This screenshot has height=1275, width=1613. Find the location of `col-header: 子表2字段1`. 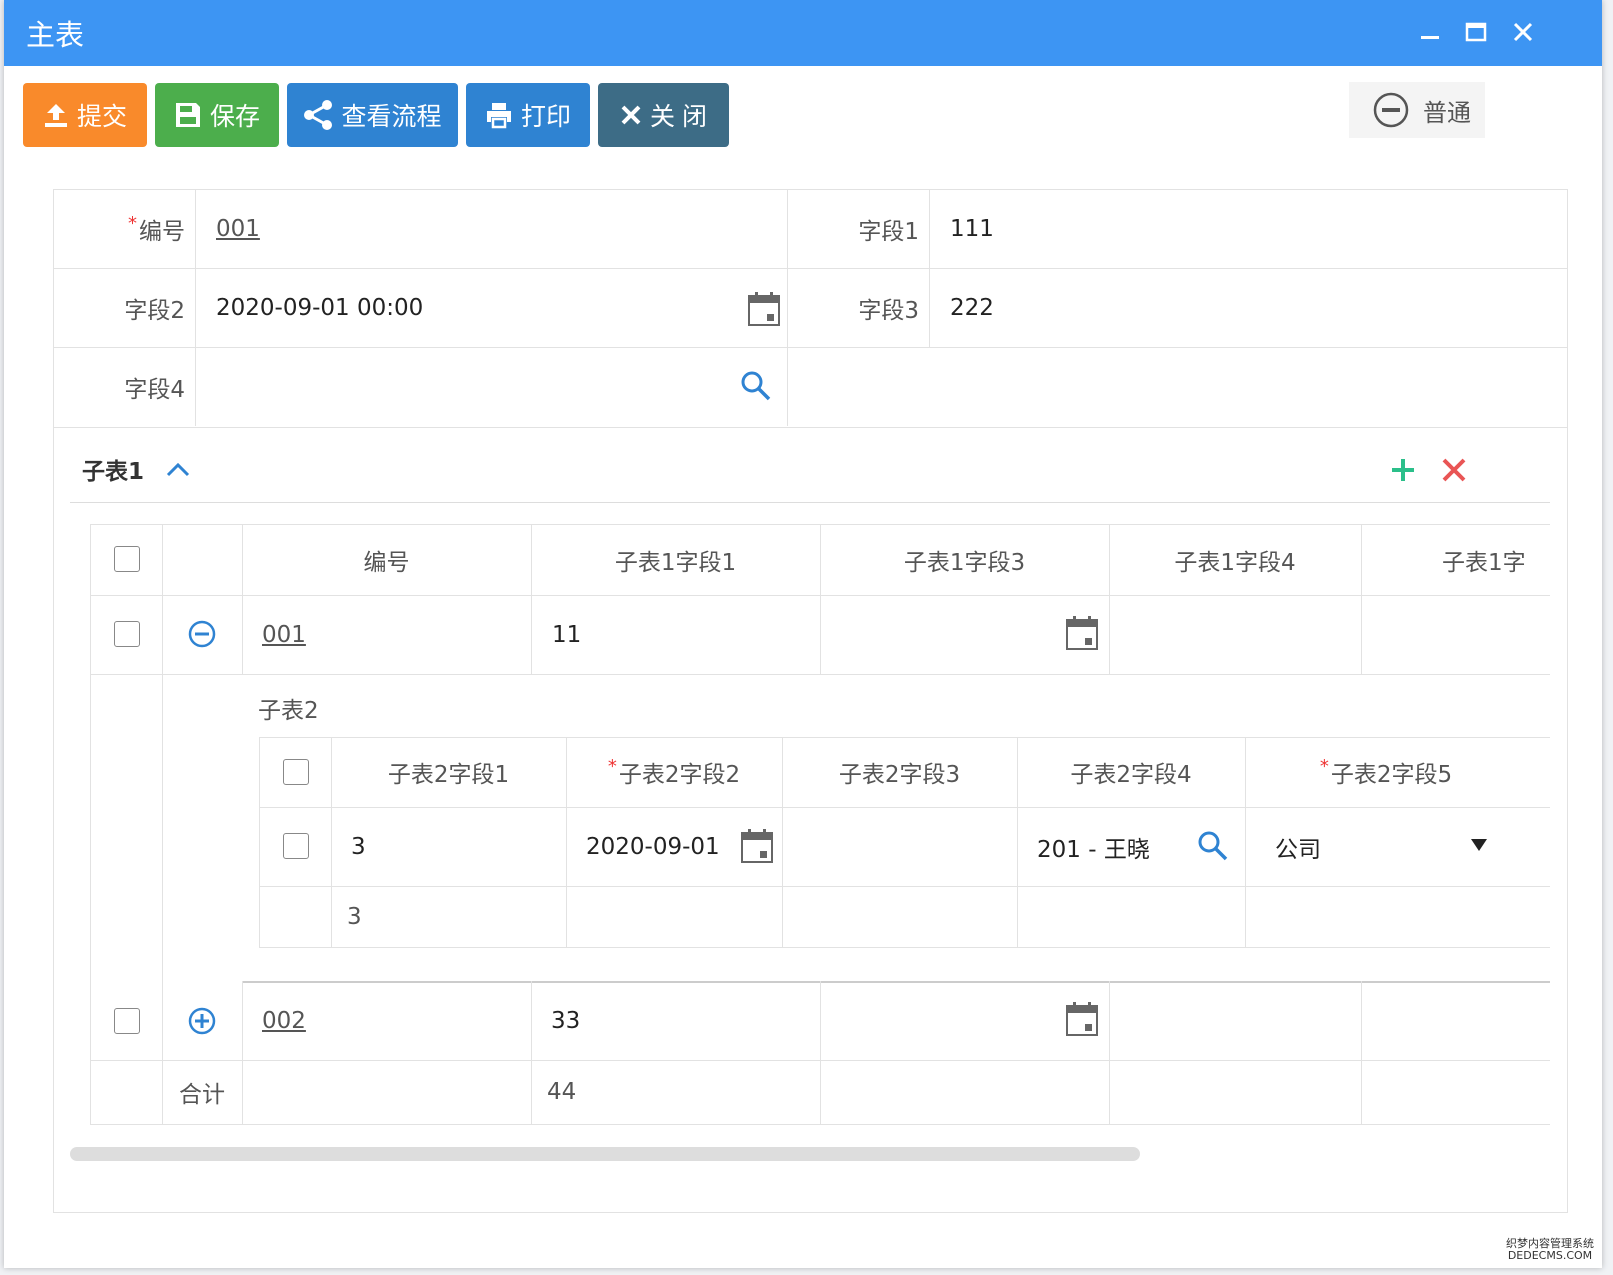

col-header: 子表2字段1 is located at coordinates (448, 775).